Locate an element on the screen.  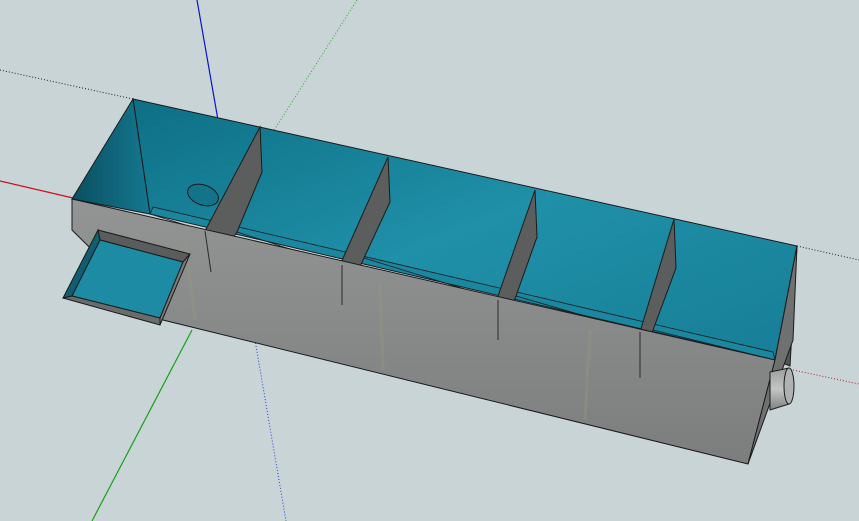
blue-axis-dotted is located at coordinates (270, 430).